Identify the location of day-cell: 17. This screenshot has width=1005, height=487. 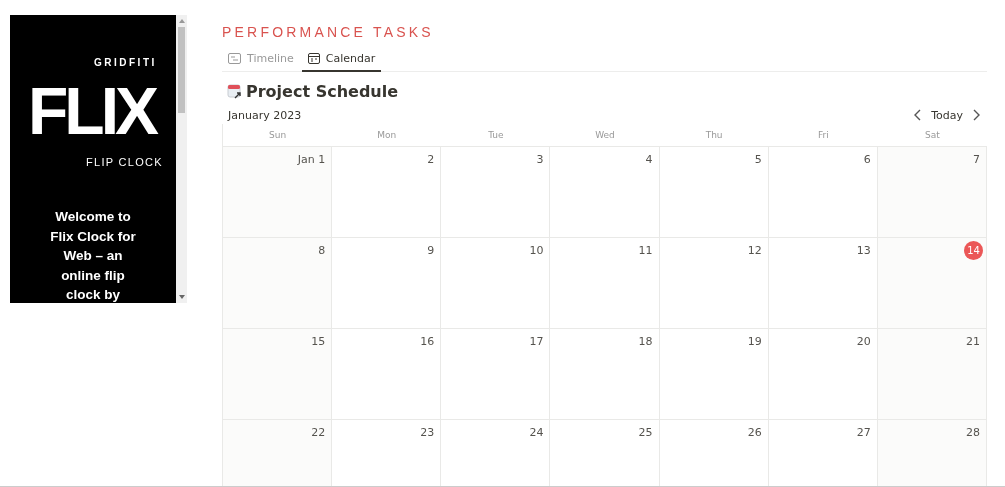
(496, 373).